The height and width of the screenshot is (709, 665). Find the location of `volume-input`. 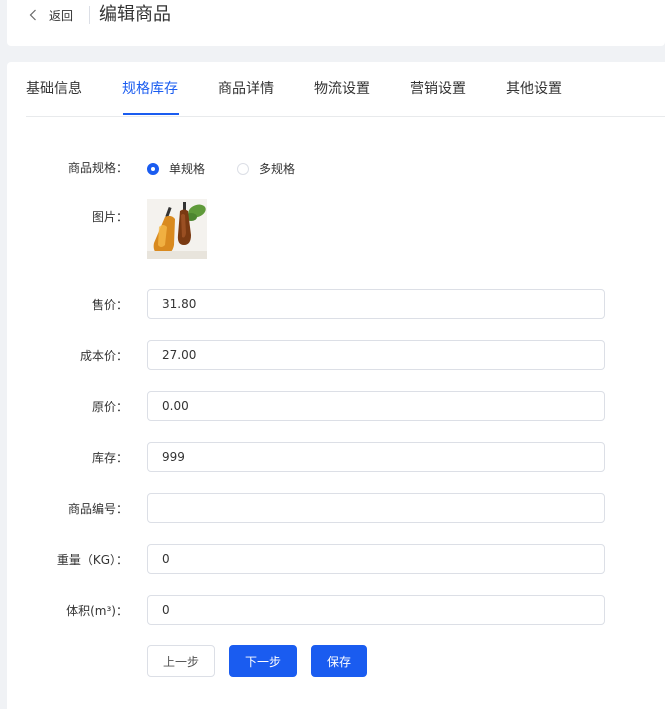

volume-input is located at coordinates (376, 610).